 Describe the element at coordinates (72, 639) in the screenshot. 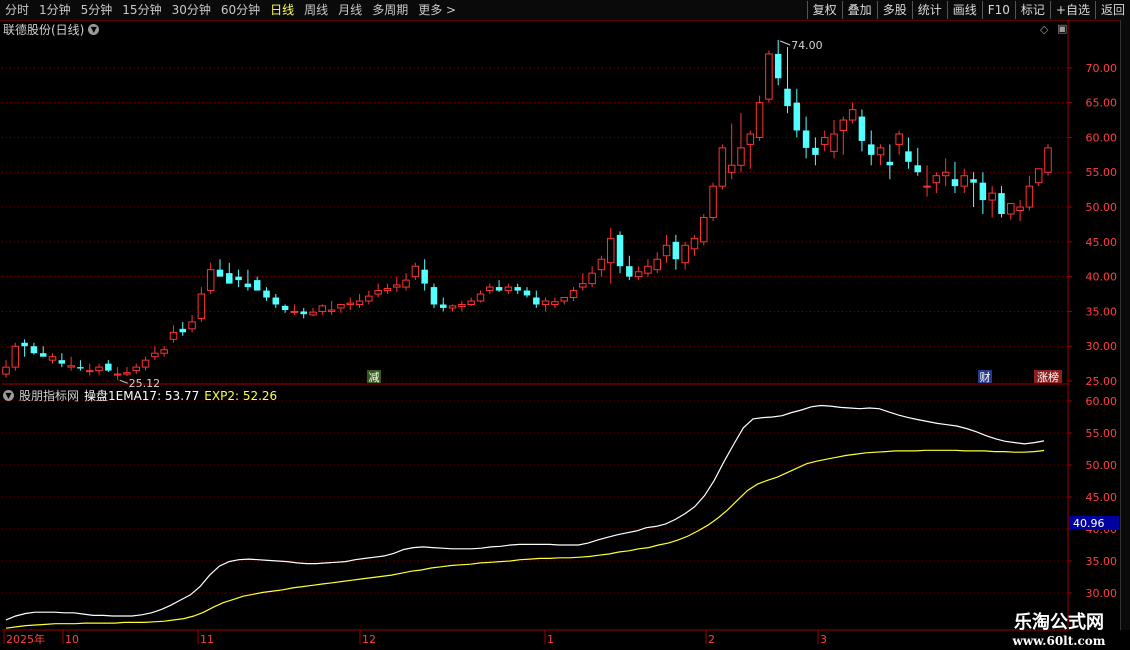

I see `date-tick-label: 10` at that location.